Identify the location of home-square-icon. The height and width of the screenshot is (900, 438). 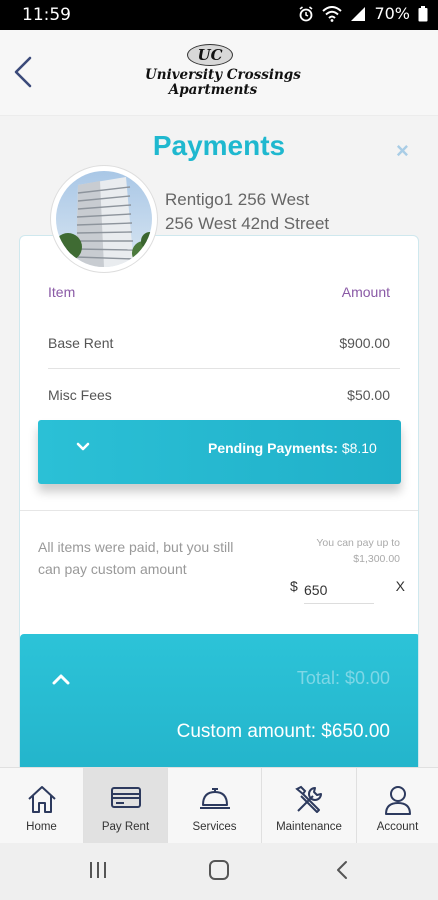
(219, 870).